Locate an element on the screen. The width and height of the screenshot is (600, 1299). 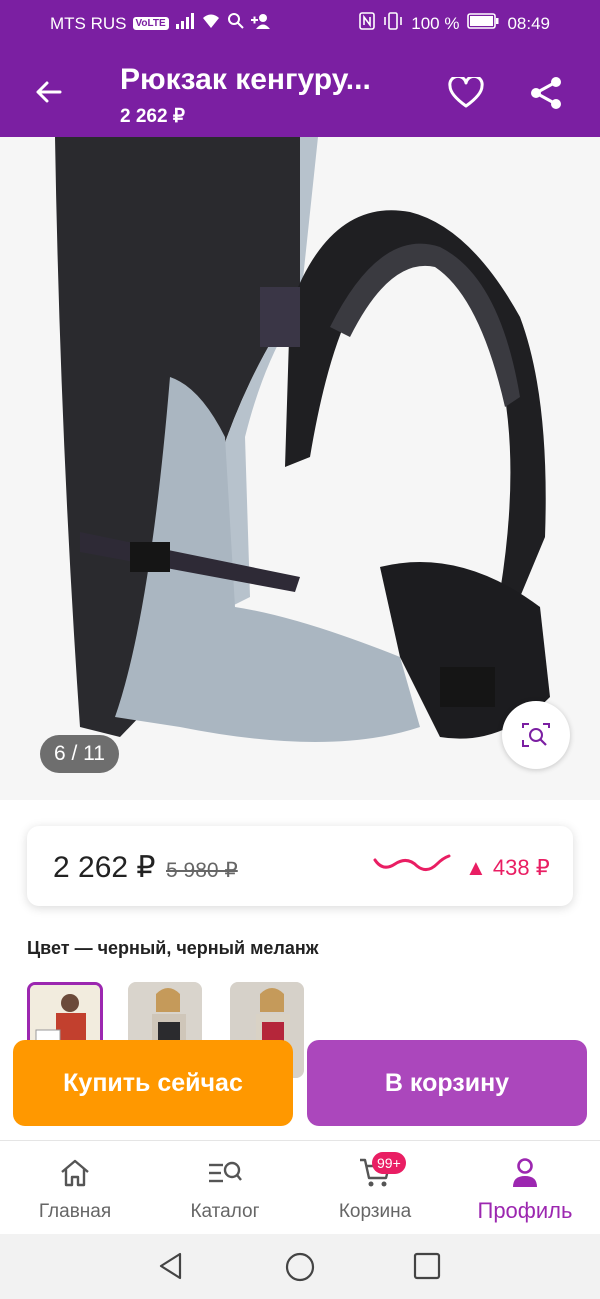
search-status-icon is located at coordinates (236, 23).